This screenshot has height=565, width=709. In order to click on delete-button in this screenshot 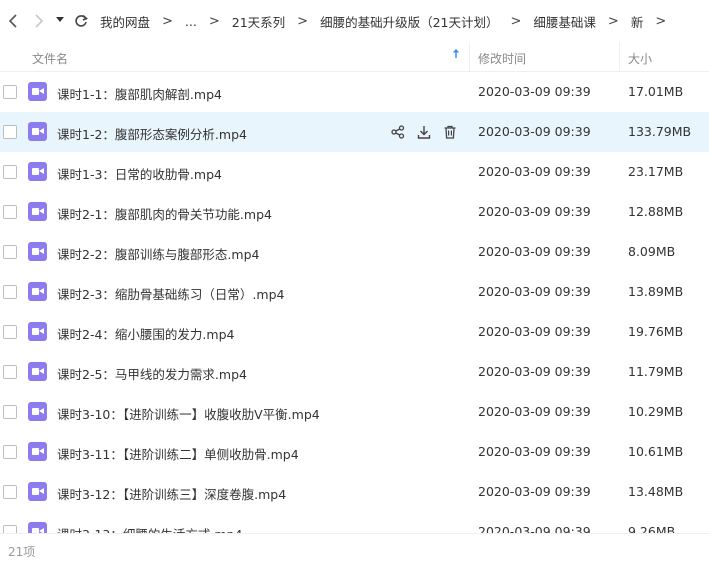, I will do `click(450, 132)`.